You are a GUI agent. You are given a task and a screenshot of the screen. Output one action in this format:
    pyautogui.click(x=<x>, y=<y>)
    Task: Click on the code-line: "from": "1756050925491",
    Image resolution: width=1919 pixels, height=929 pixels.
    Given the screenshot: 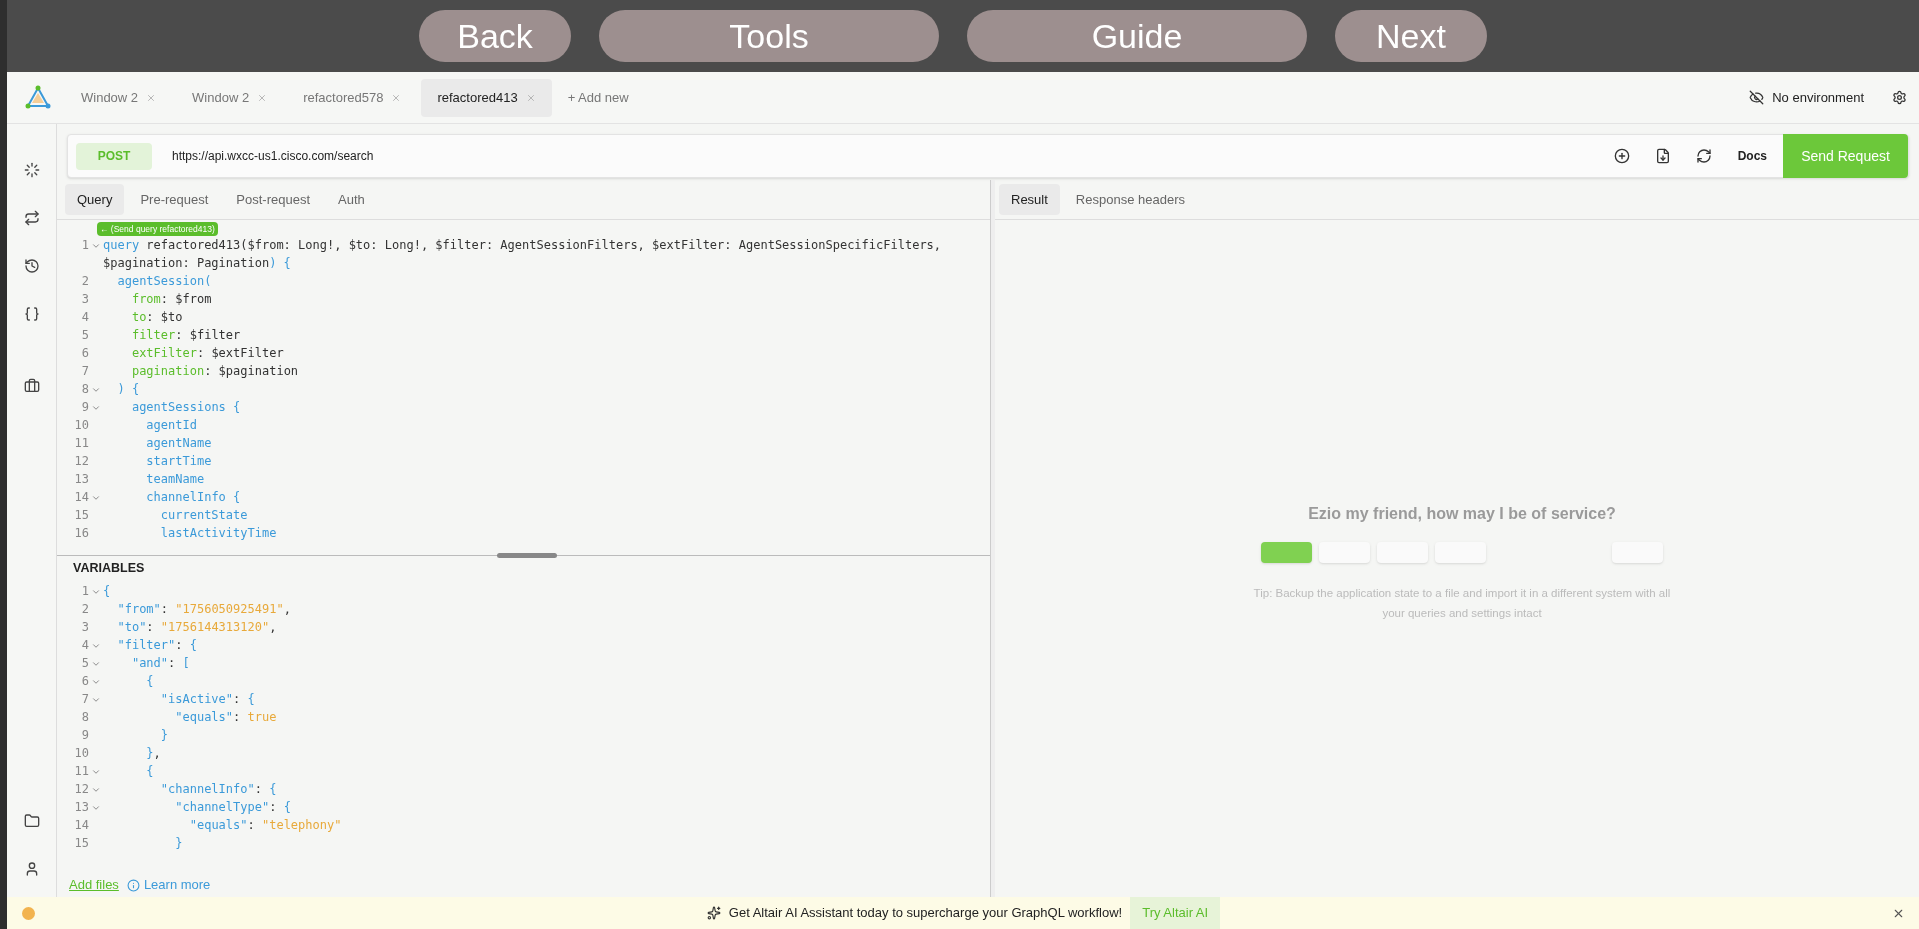 What is the action you would take?
    pyautogui.click(x=203, y=609)
    